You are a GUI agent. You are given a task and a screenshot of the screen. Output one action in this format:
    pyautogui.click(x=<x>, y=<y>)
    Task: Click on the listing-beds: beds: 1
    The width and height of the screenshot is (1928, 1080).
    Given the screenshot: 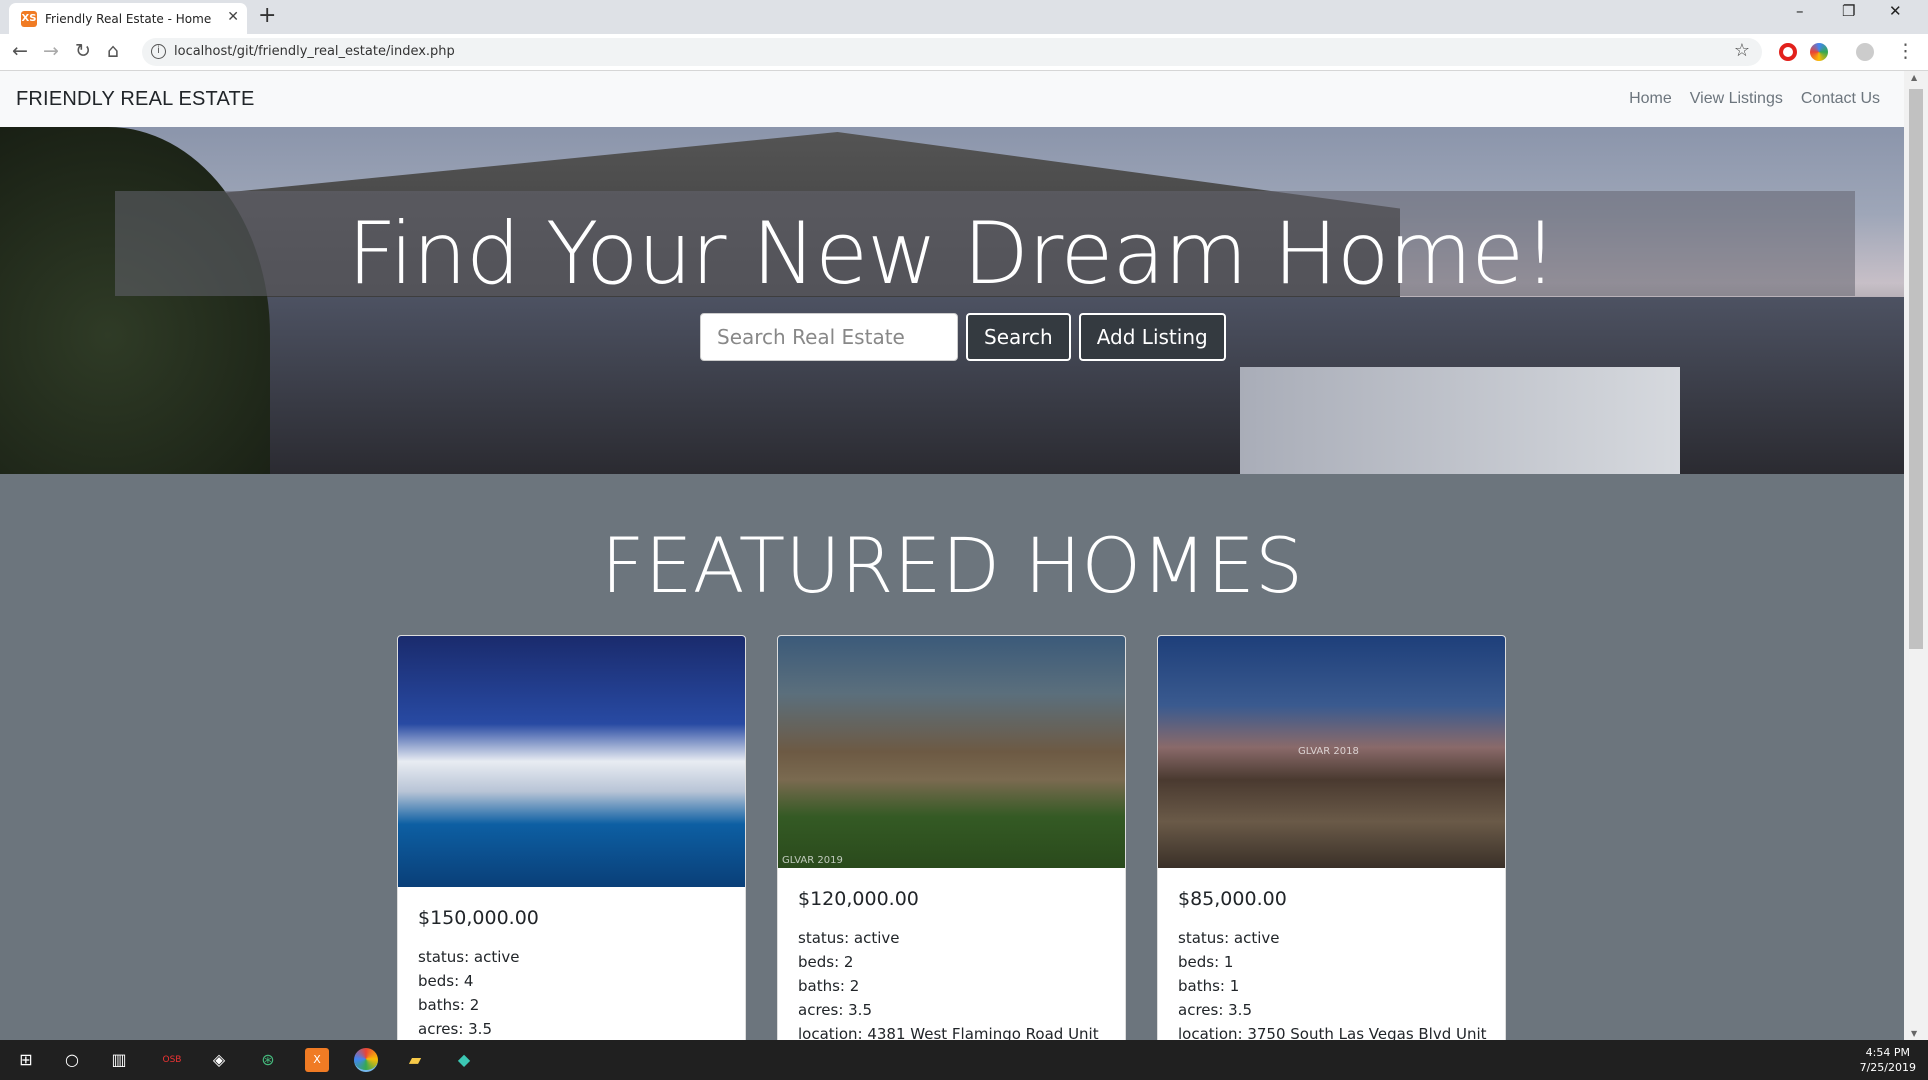 What is the action you would take?
    pyautogui.click(x=1206, y=962)
    